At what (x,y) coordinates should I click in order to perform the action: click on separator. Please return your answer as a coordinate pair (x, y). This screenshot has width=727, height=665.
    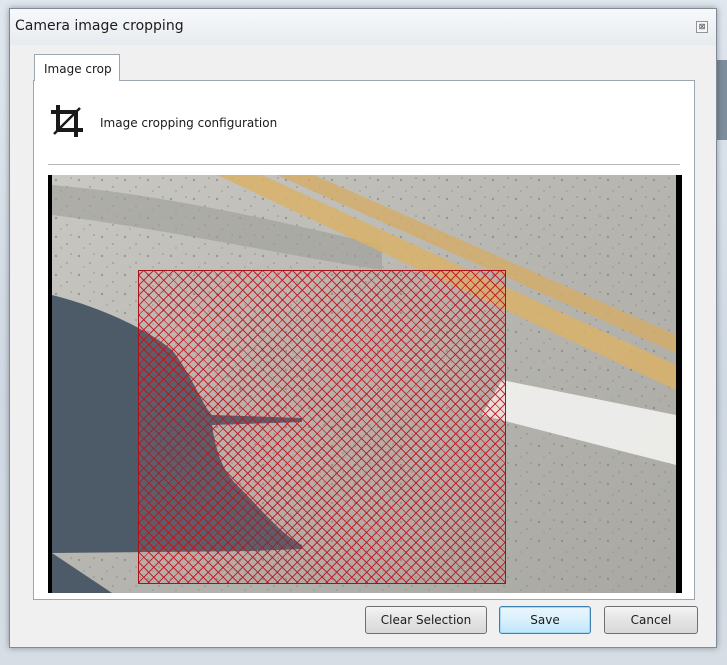
    Looking at the image, I should click on (364, 164).